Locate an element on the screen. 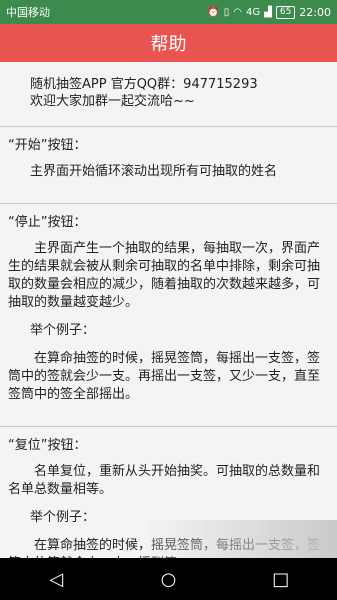 This screenshot has height=600, width=337. navigation-bar: ◁ ○ □ is located at coordinates (168, 579).